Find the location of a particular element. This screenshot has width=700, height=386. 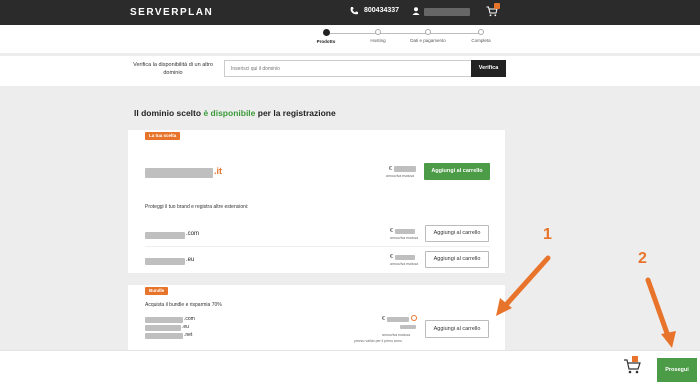

bundle-tld: .com is located at coordinates (189, 319).